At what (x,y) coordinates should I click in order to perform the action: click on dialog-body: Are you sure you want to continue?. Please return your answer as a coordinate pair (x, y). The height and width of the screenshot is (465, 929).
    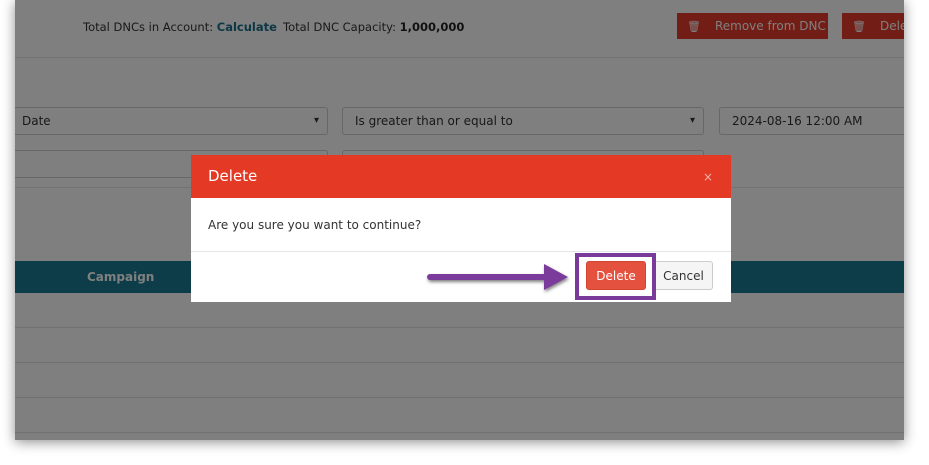
    Looking at the image, I should click on (461, 225).